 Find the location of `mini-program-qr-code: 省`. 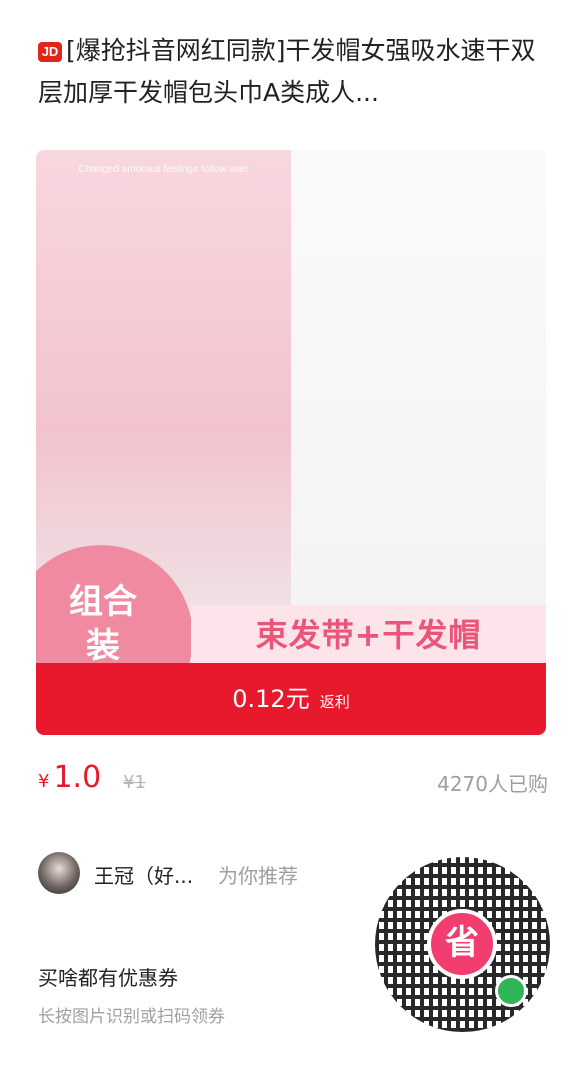

mini-program-qr-code: 省 is located at coordinates (462, 944).